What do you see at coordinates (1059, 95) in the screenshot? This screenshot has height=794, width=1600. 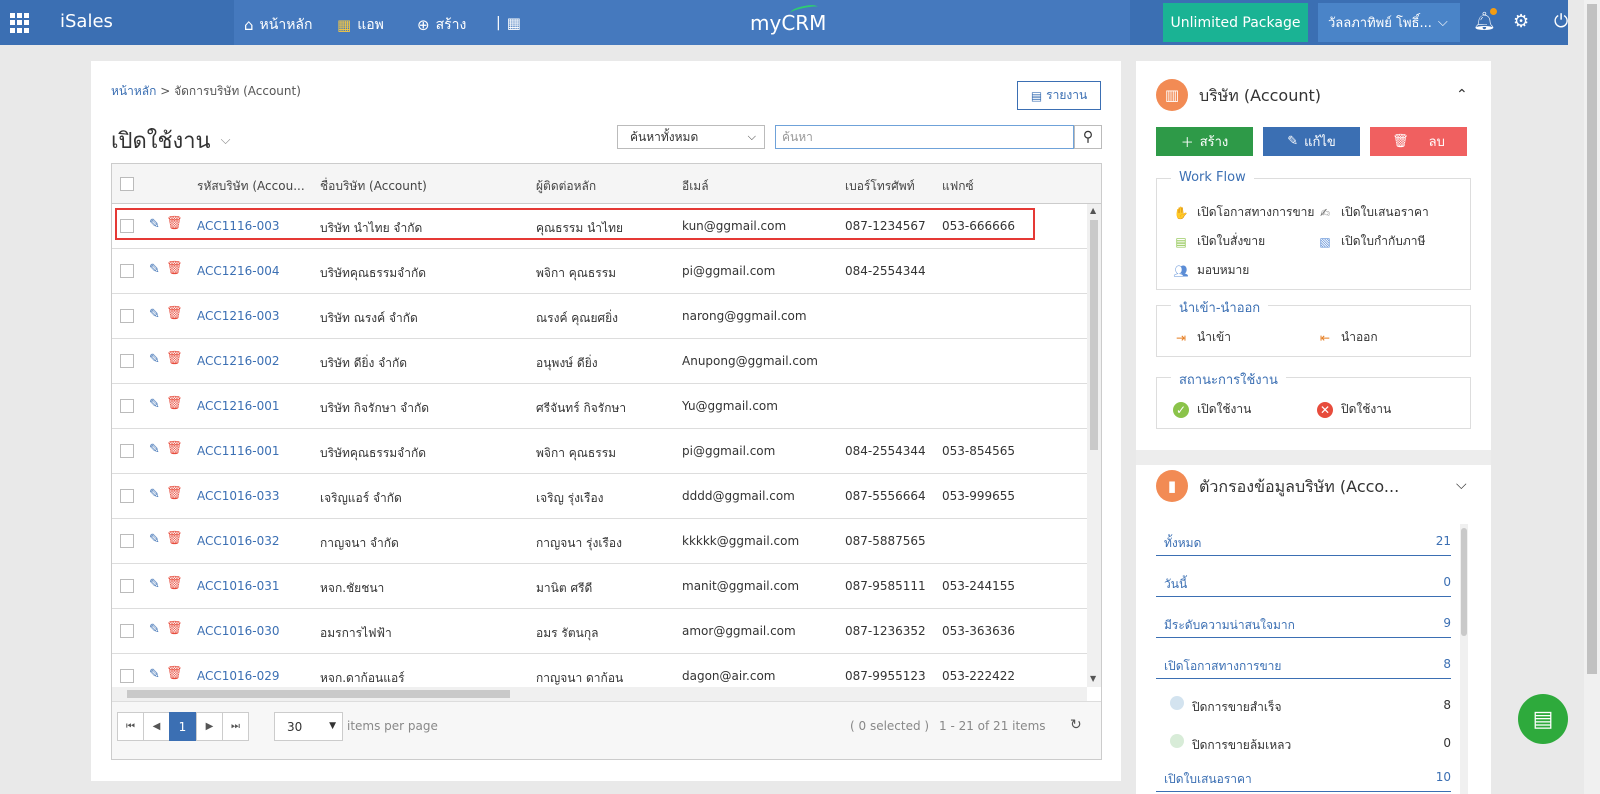 I see `report-button: ▤ รายงาน` at bounding box center [1059, 95].